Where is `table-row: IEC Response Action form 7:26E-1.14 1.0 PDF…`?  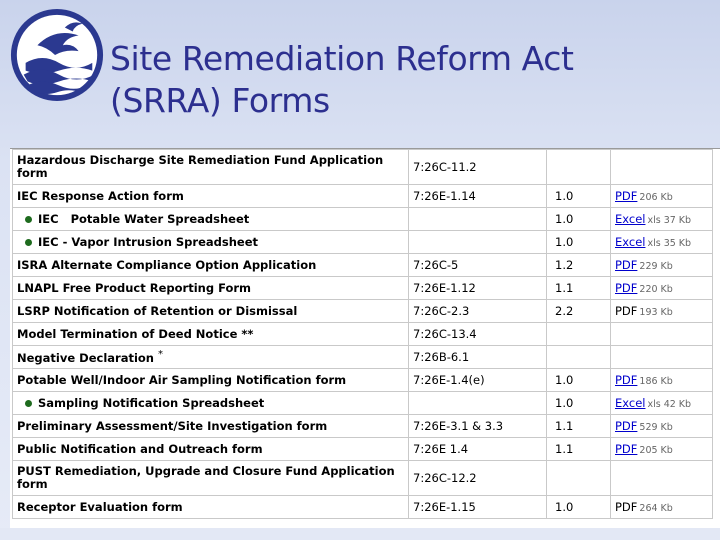 table-row: IEC Response Action form 7:26E-1.14 1.0 PDF… is located at coordinates (362, 196).